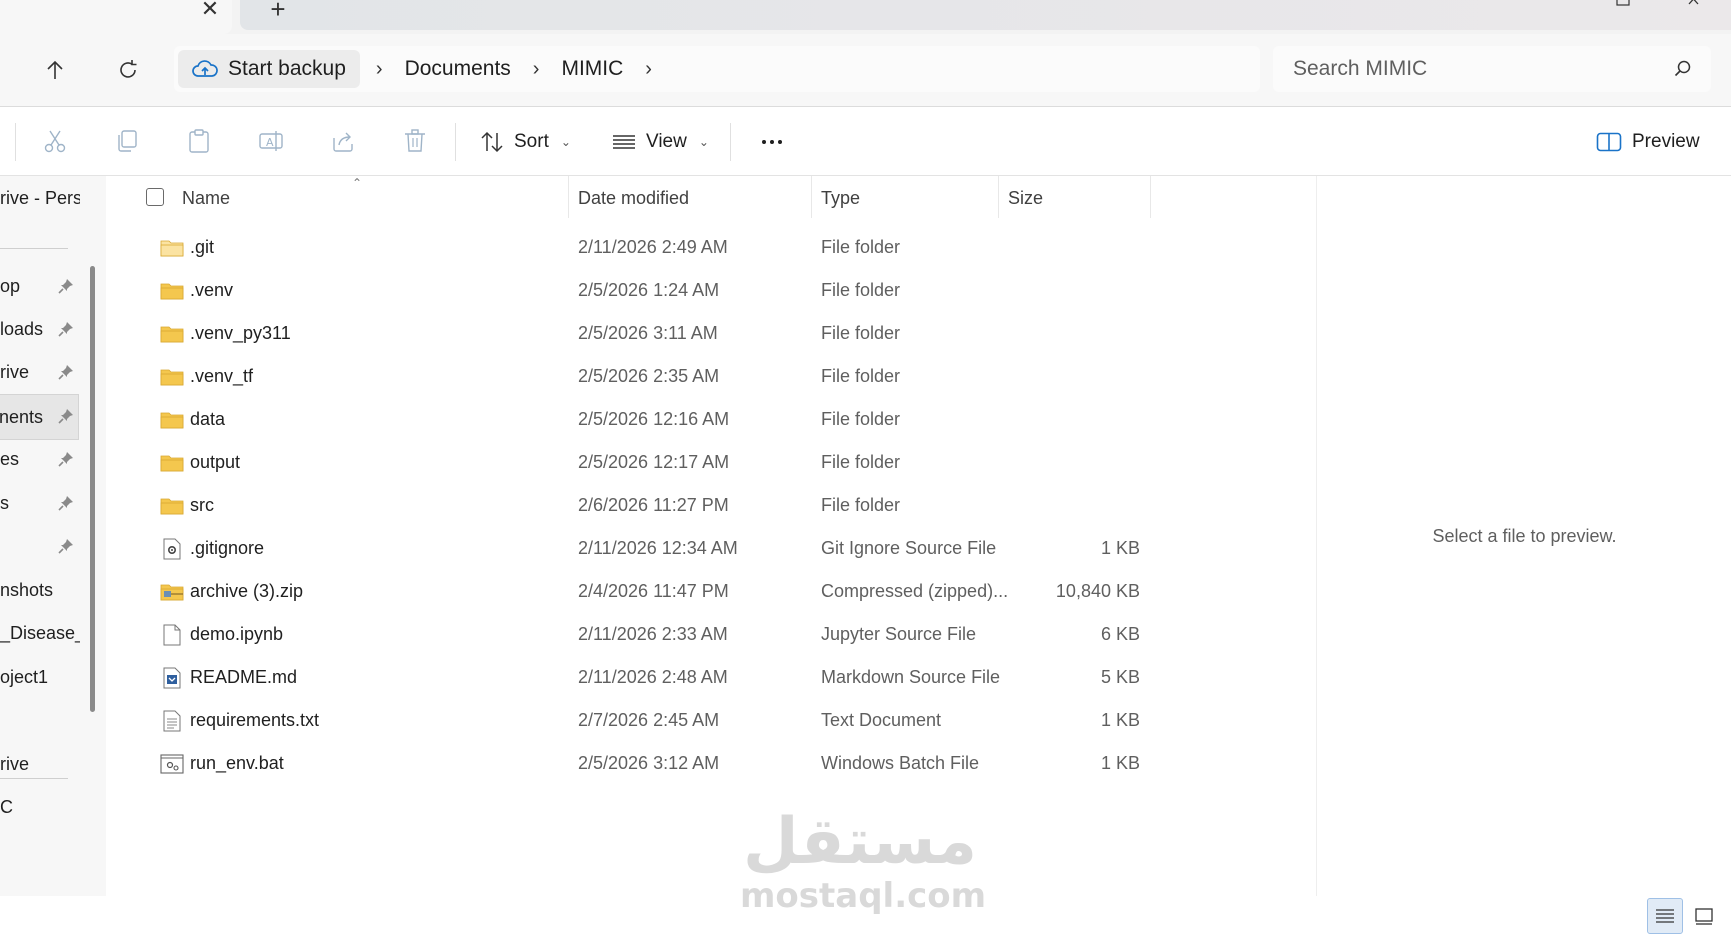  Describe the element at coordinates (1648, 142) in the screenshot. I see `preview-pane-button: Preview` at that location.